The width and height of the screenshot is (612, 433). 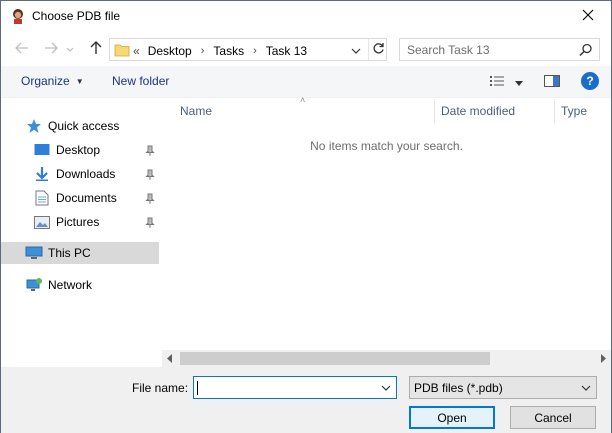 I want to click on address-dropdown-button, so click(x=356, y=50).